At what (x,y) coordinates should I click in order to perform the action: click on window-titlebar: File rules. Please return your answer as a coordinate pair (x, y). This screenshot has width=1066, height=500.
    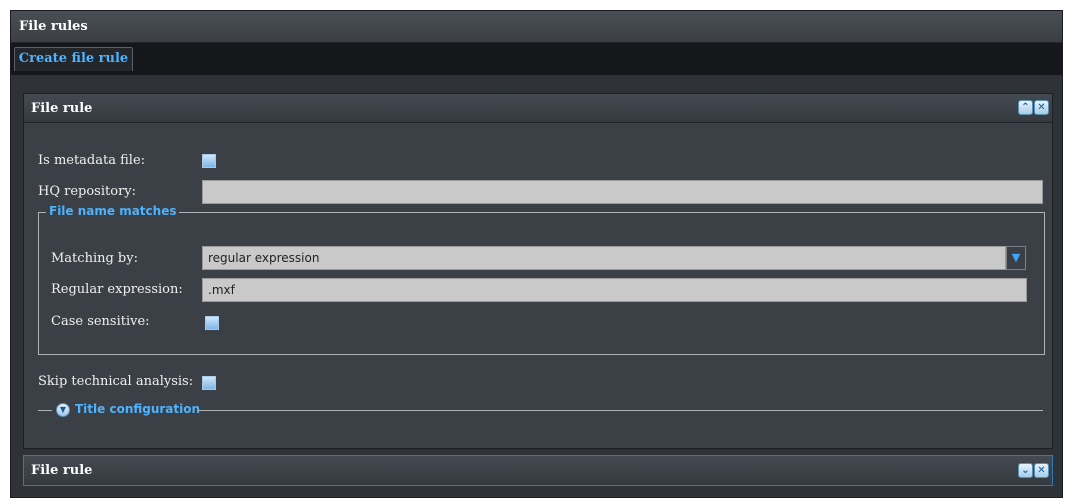
    Looking at the image, I should click on (536, 27).